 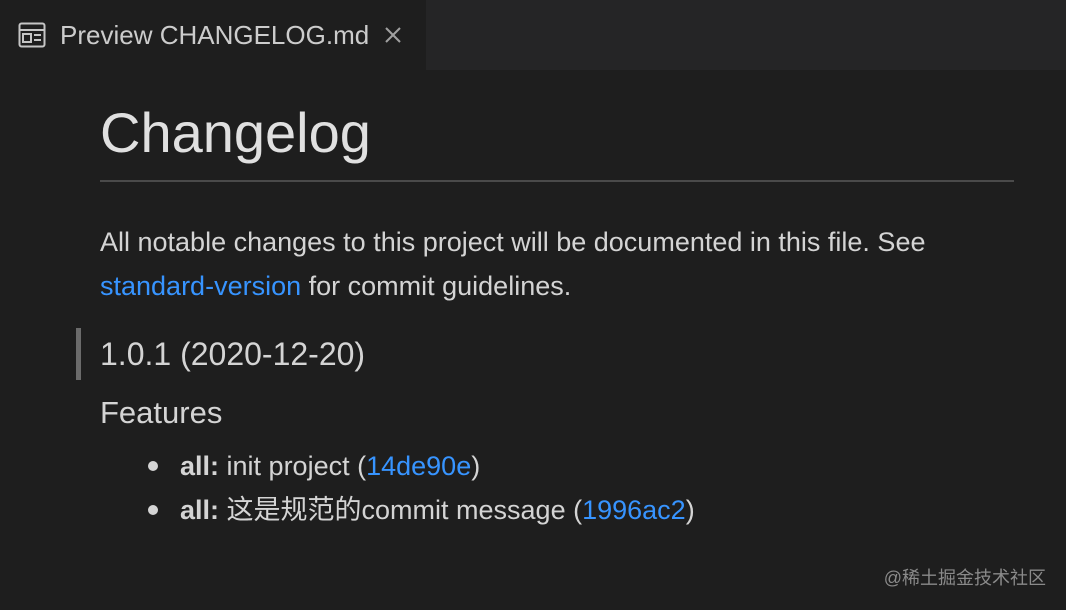 I want to click on close-icon, so click(x=393, y=35).